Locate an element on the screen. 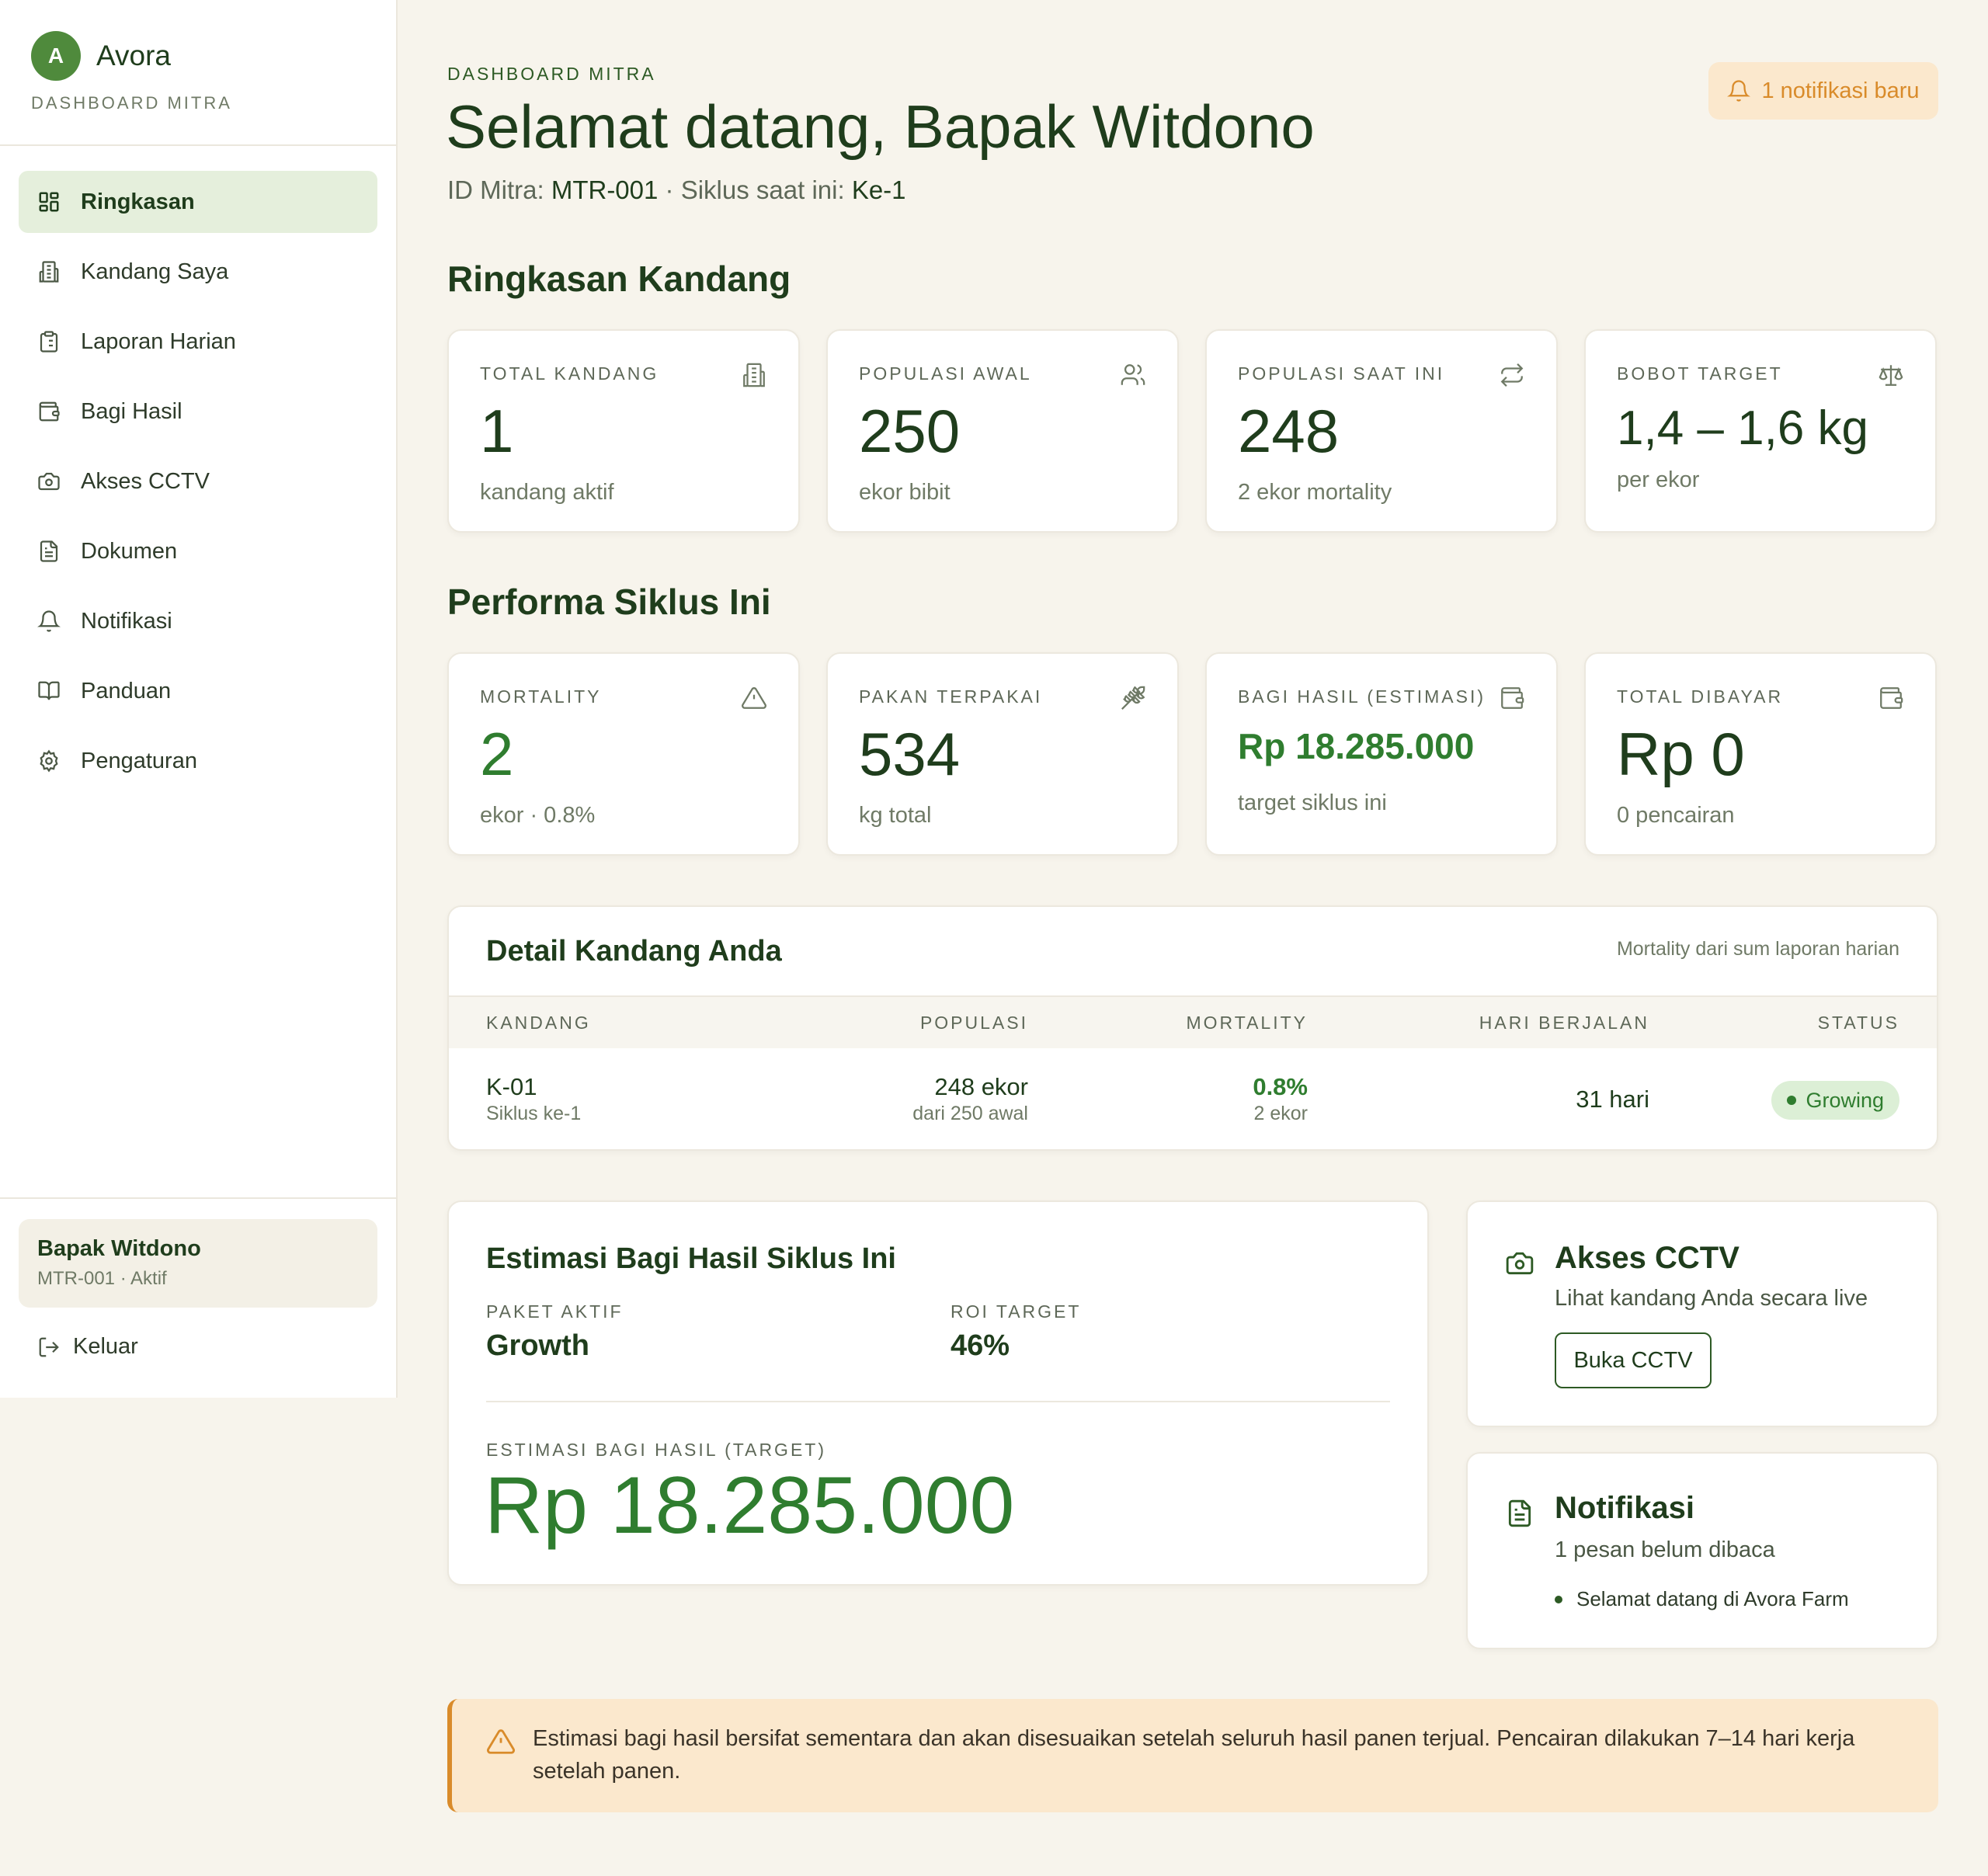  section-title-performa: Performa Siklus Ini is located at coordinates (609, 602).